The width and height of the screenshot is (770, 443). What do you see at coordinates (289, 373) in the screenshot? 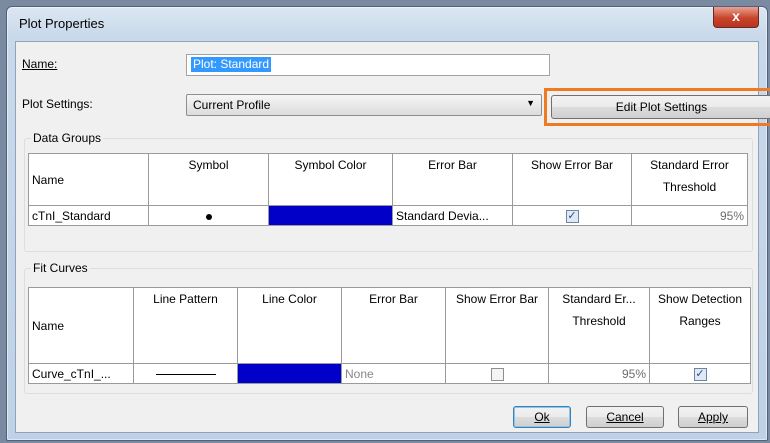
I see `line-color-swatch` at bounding box center [289, 373].